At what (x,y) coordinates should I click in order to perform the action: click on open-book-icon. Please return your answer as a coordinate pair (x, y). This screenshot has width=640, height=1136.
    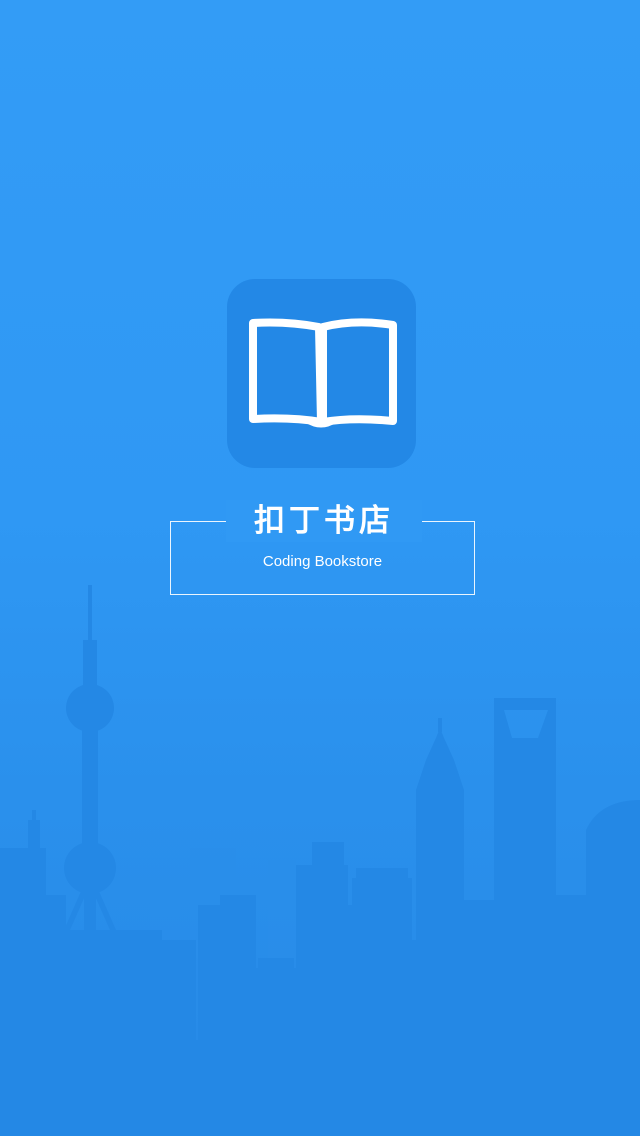
    Looking at the image, I should click on (323, 373).